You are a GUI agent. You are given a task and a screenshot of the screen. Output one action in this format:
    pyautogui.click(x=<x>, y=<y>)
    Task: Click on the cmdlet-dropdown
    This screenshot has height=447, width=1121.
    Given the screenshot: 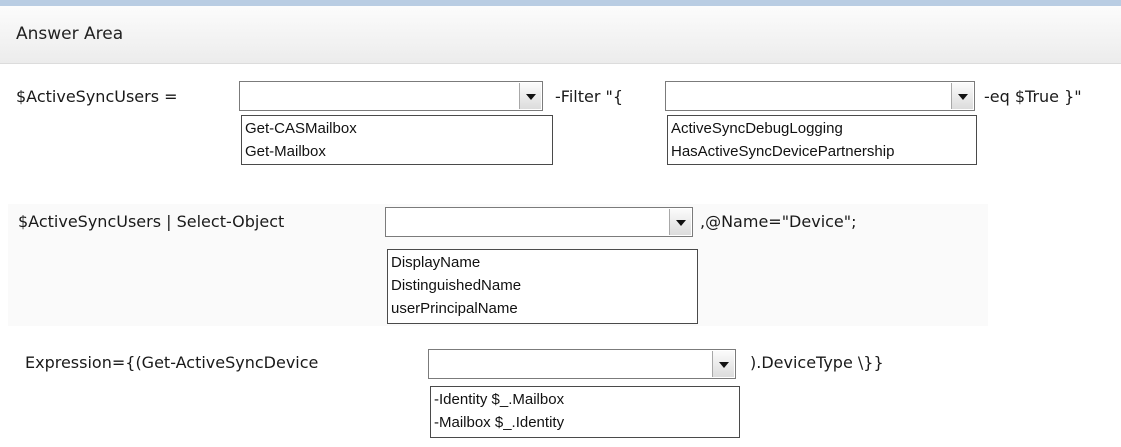 What is the action you would take?
    pyautogui.click(x=391, y=96)
    